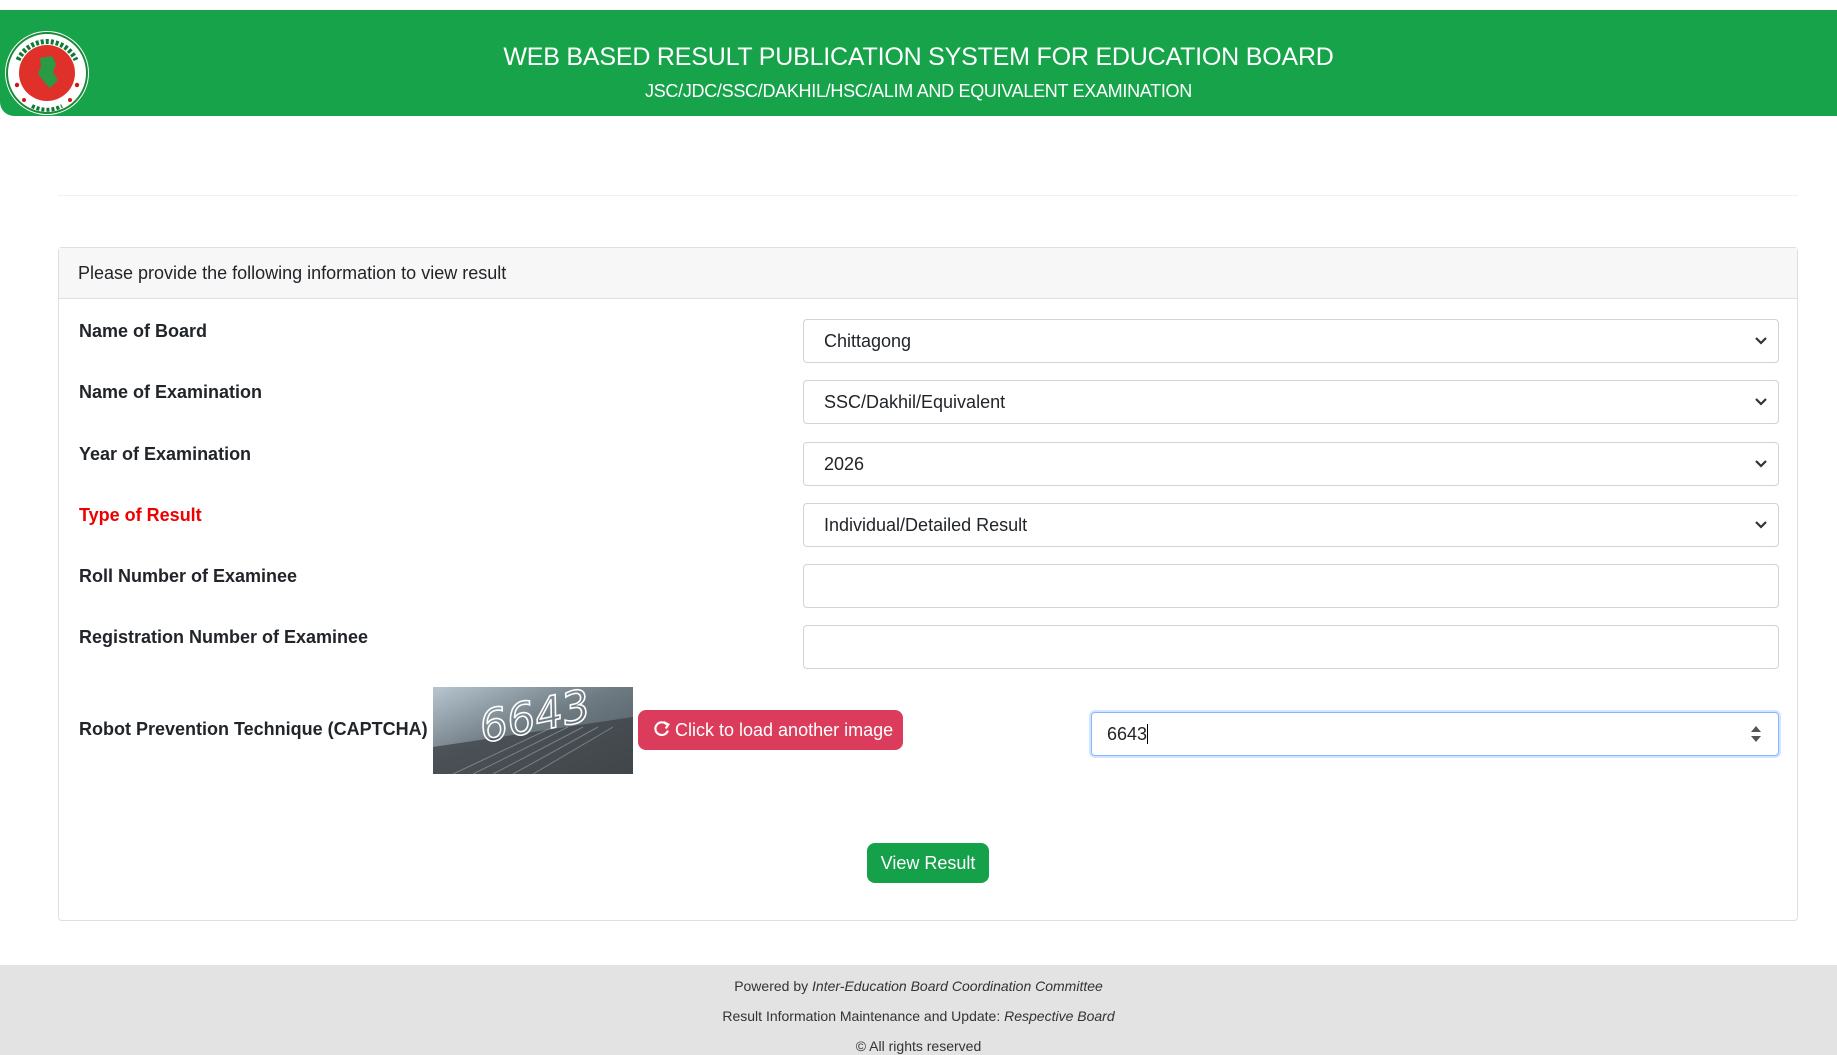 The image size is (1837, 1055). I want to click on divider, so click(928, 195).